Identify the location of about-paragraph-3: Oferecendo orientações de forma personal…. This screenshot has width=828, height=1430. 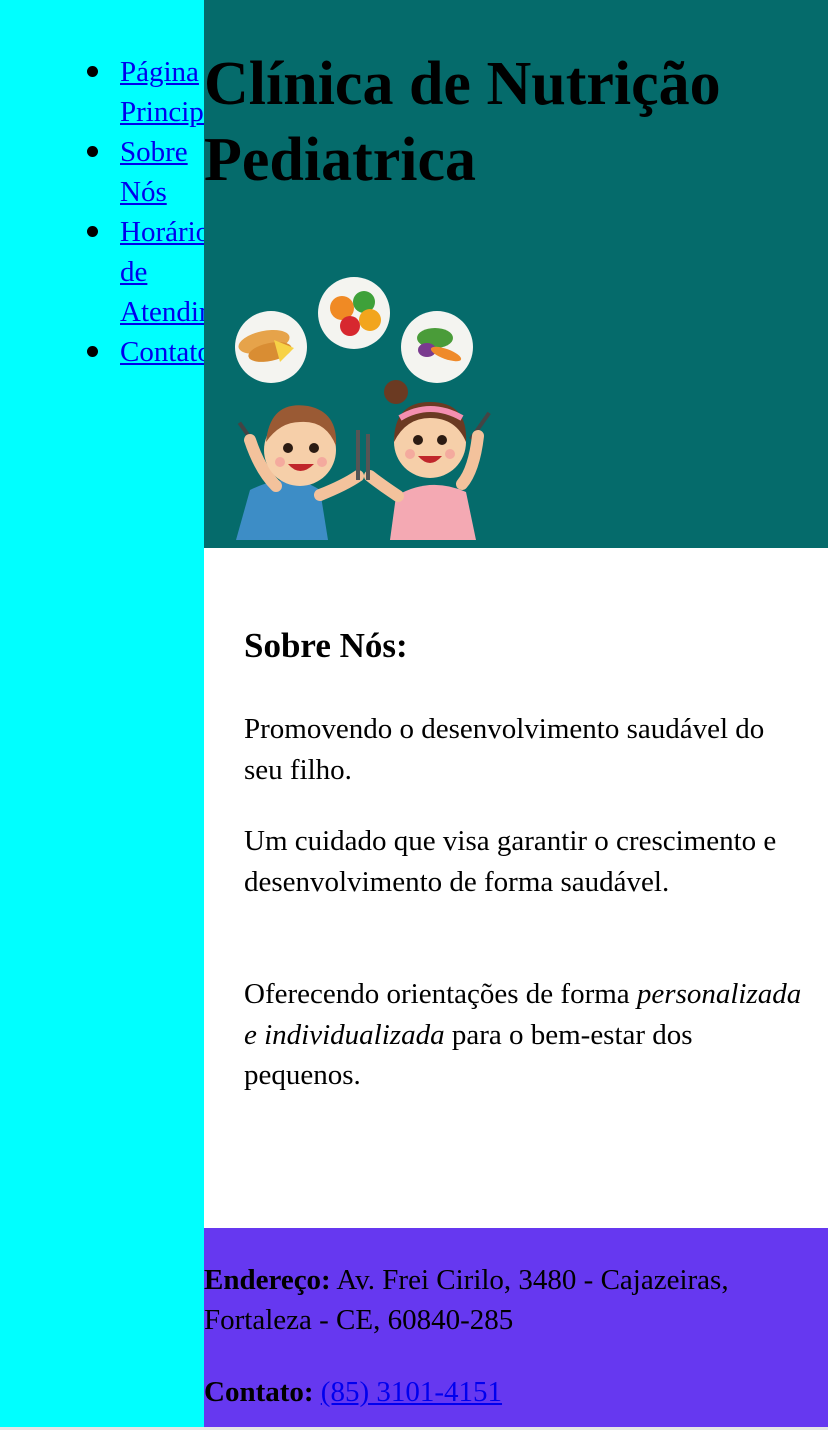
(524, 1035).